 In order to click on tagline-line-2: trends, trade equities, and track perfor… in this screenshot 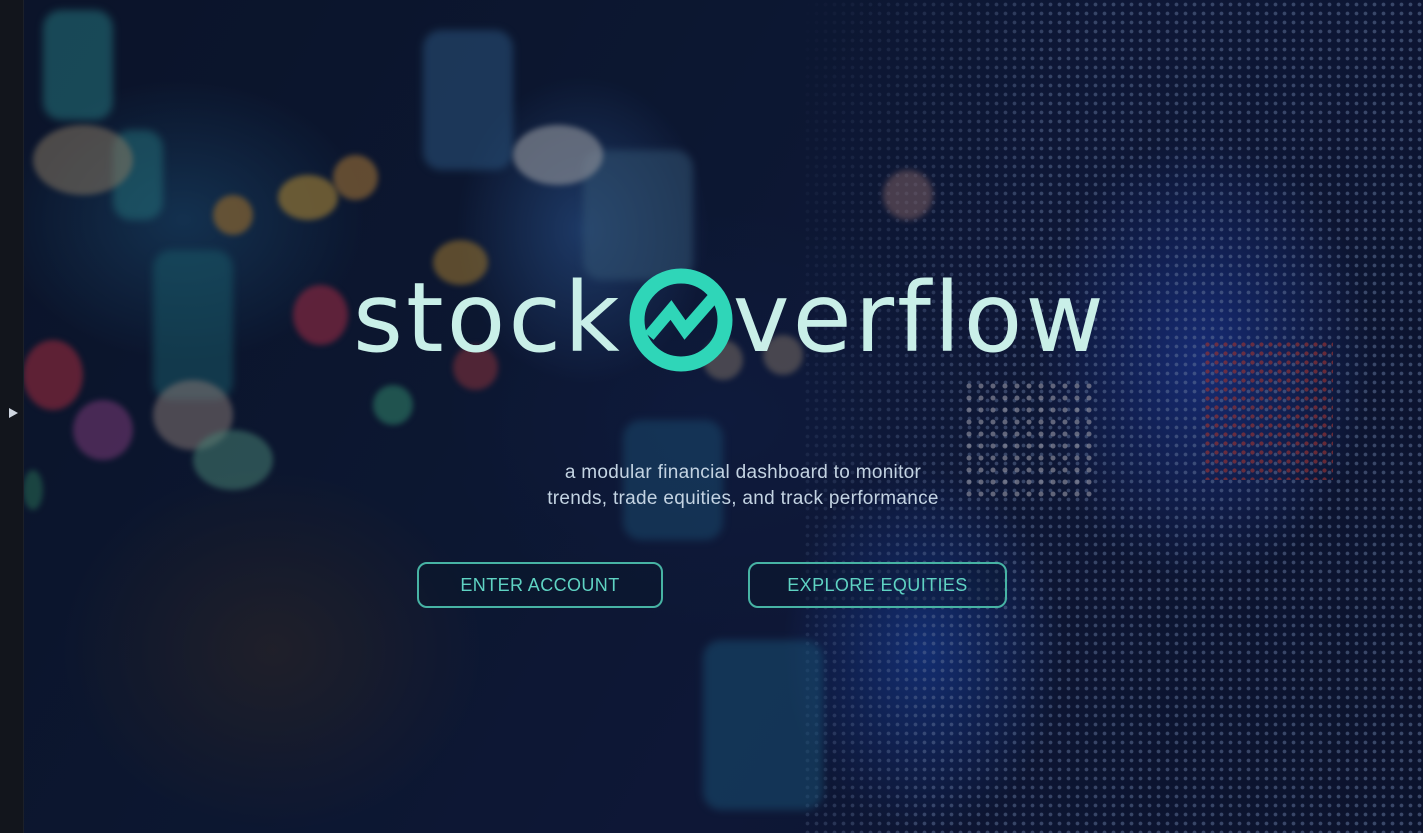, I will do `click(743, 498)`.